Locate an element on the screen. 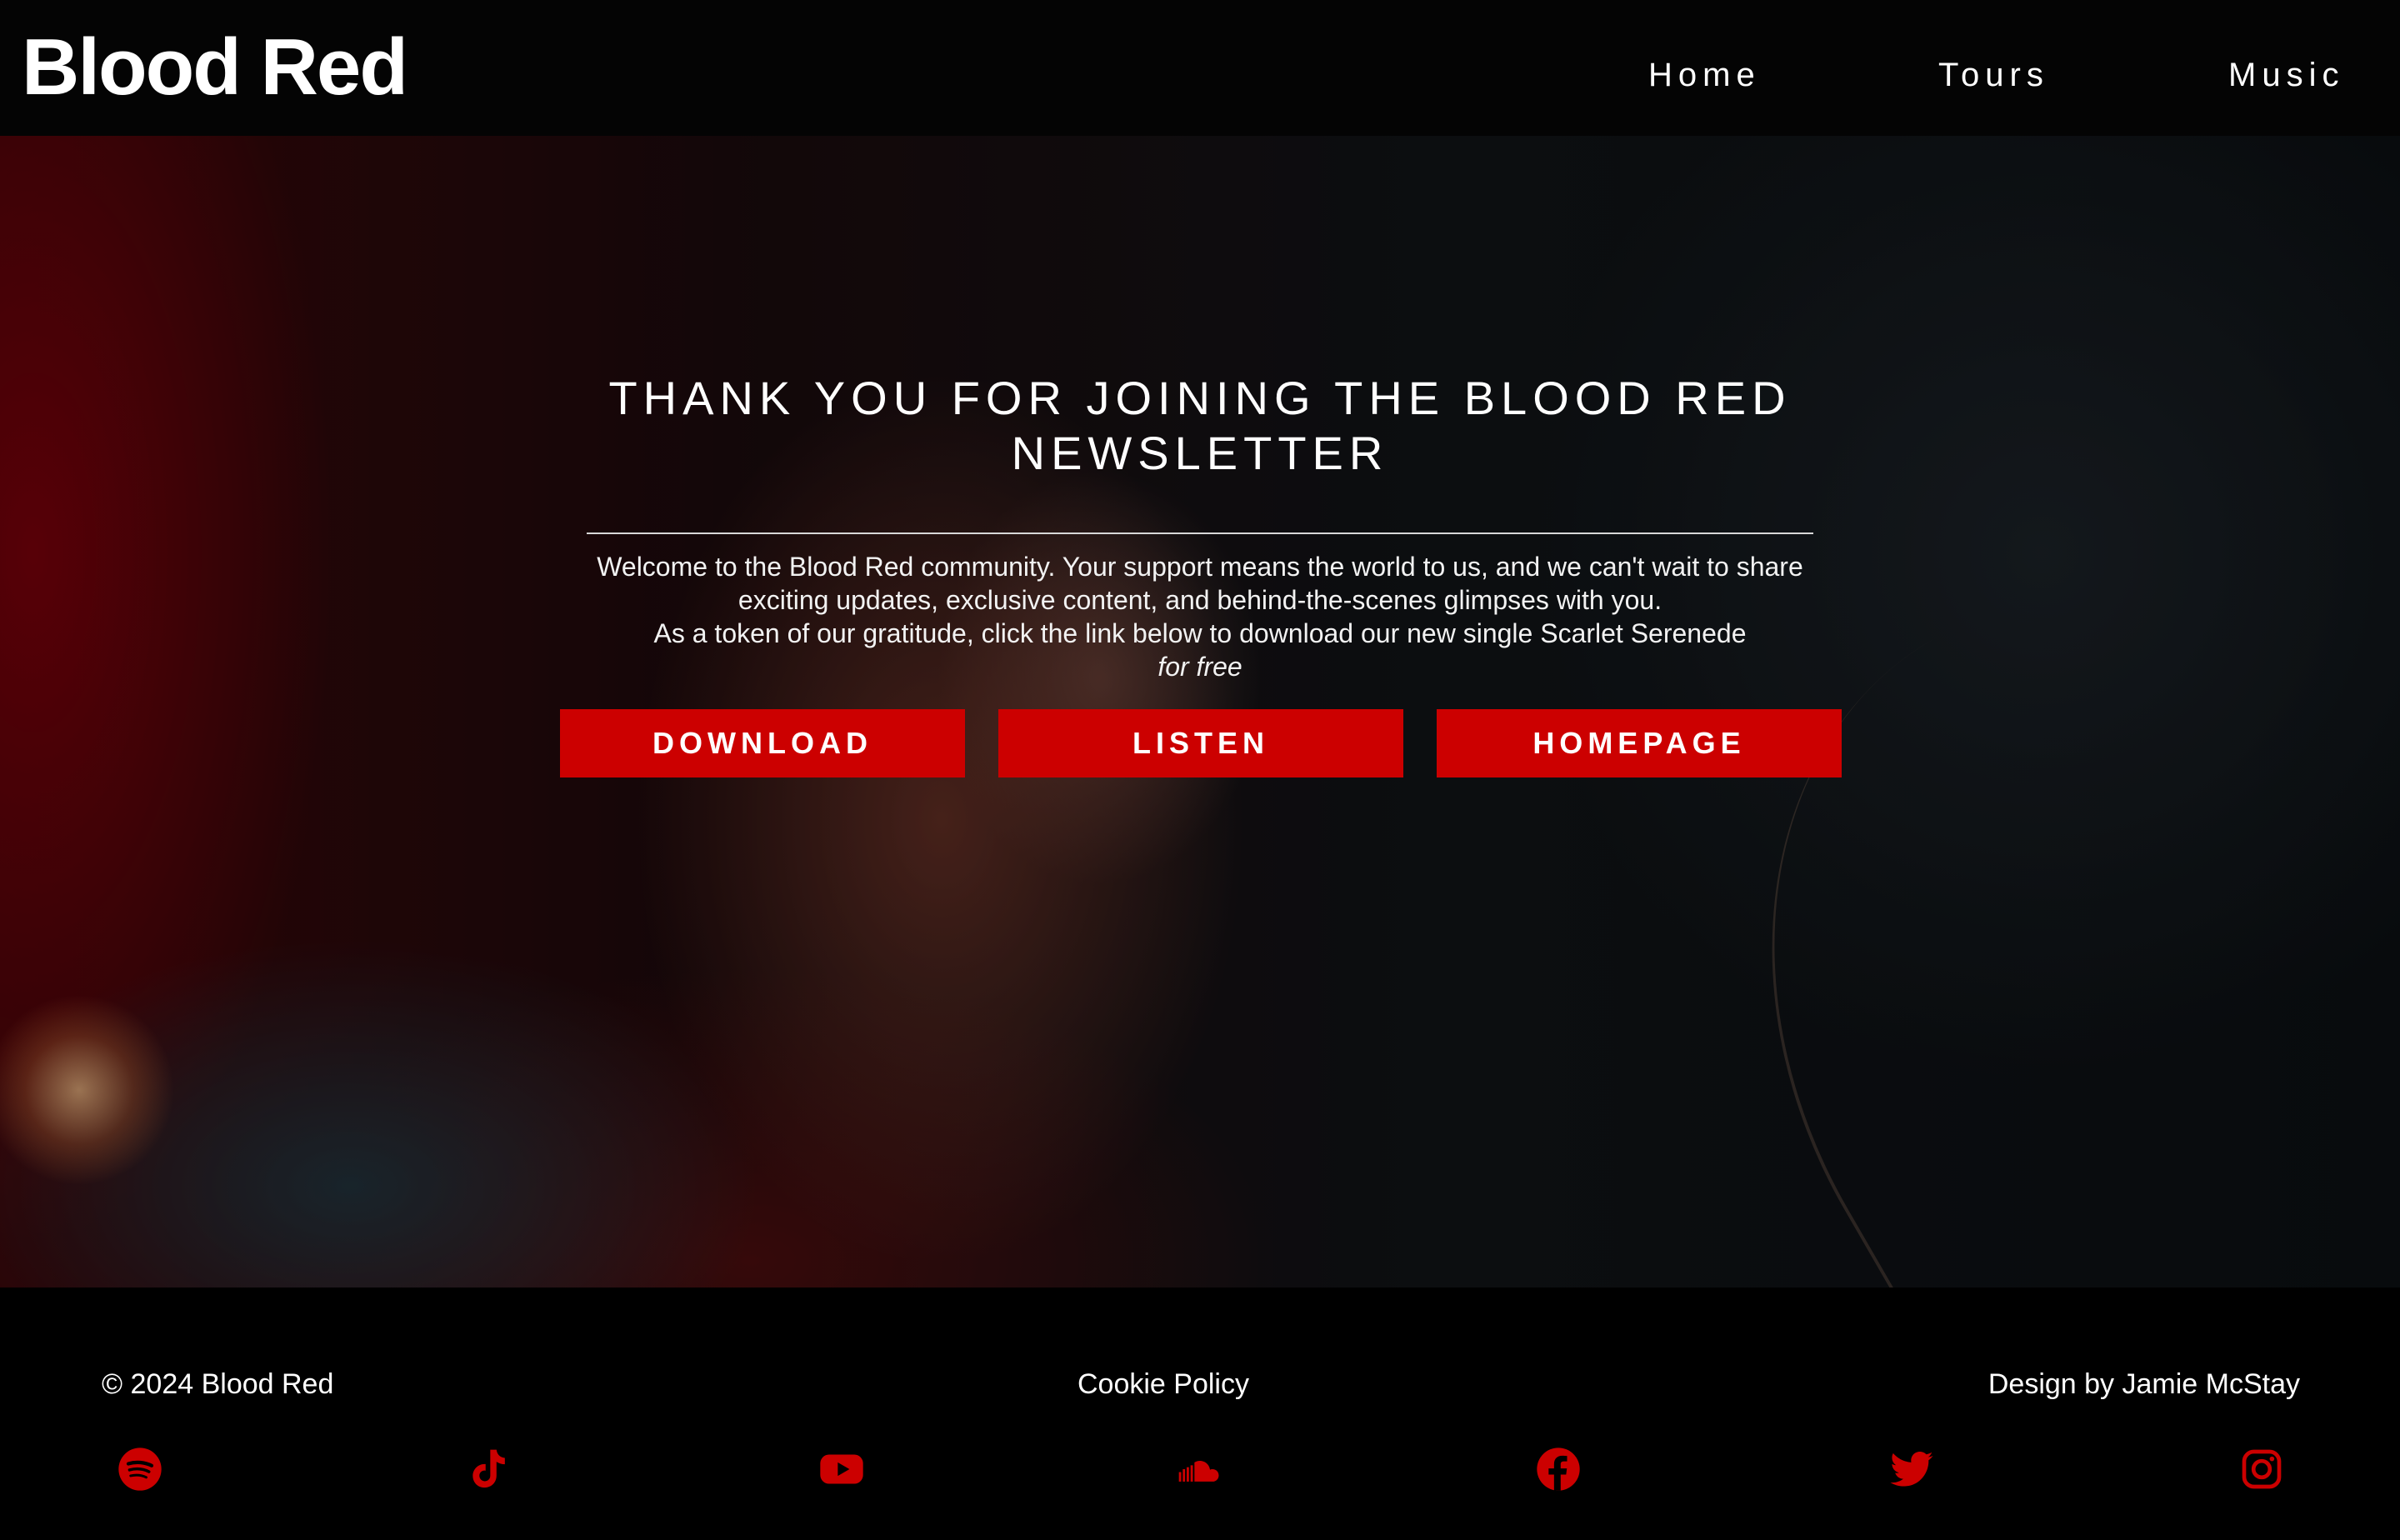 The height and width of the screenshot is (1540, 2400). facebook-icon is located at coordinates (1558, 1469).